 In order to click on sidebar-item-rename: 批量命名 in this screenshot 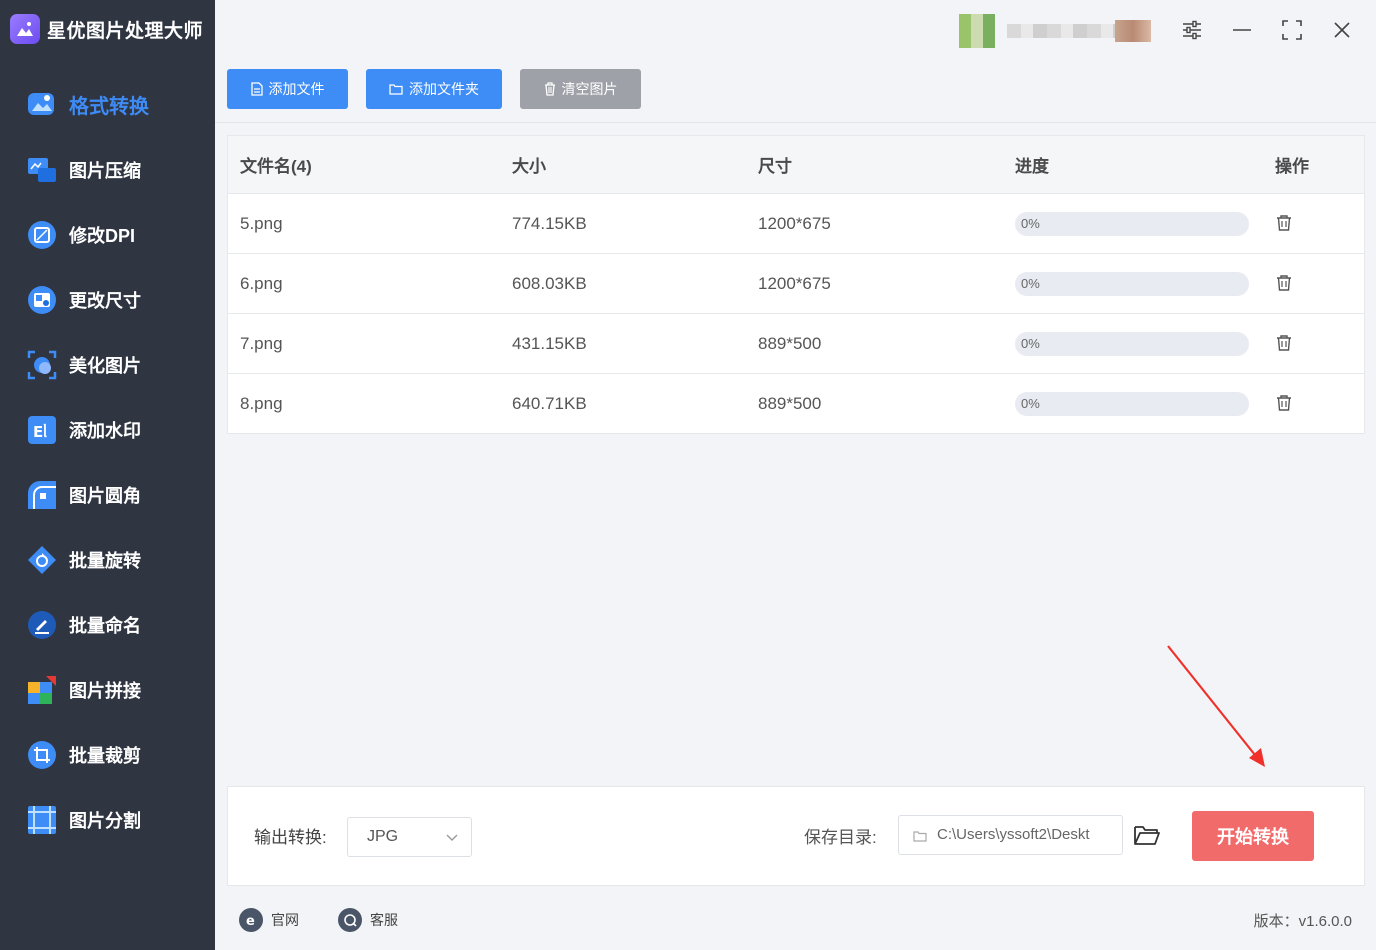, I will do `click(107, 624)`.